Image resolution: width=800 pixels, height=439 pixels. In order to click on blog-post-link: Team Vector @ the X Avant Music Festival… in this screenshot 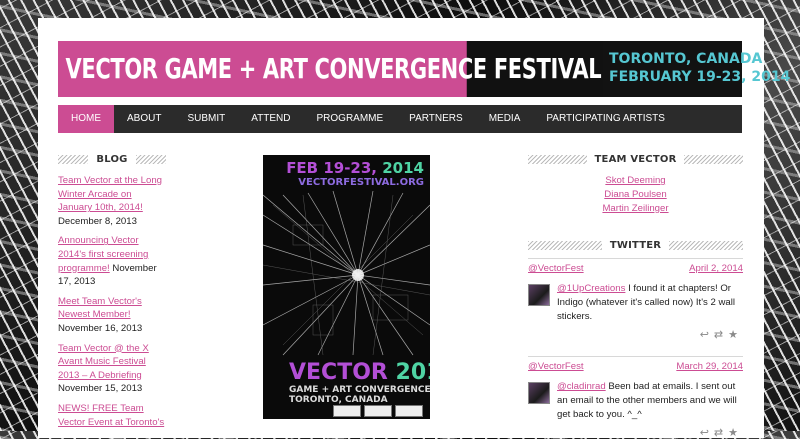, I will do `click(103, 362)`.